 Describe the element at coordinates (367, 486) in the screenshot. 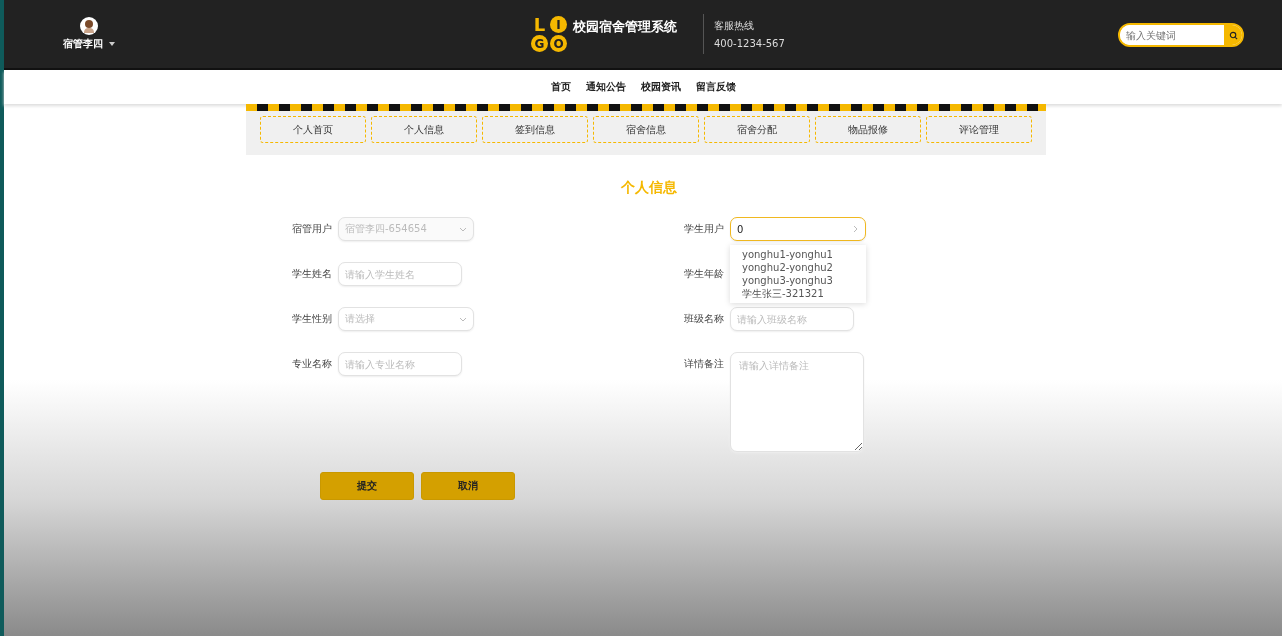

I see `form-button: 提交` at that location.